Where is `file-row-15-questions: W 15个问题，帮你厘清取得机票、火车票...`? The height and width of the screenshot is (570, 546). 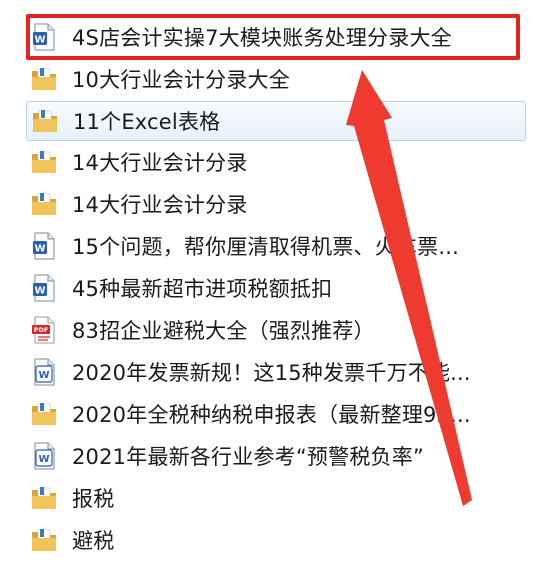 file-row-15-questions: W 15个问题，帮你厘清取得机票、火车票... is located at coordinates (276, 246).